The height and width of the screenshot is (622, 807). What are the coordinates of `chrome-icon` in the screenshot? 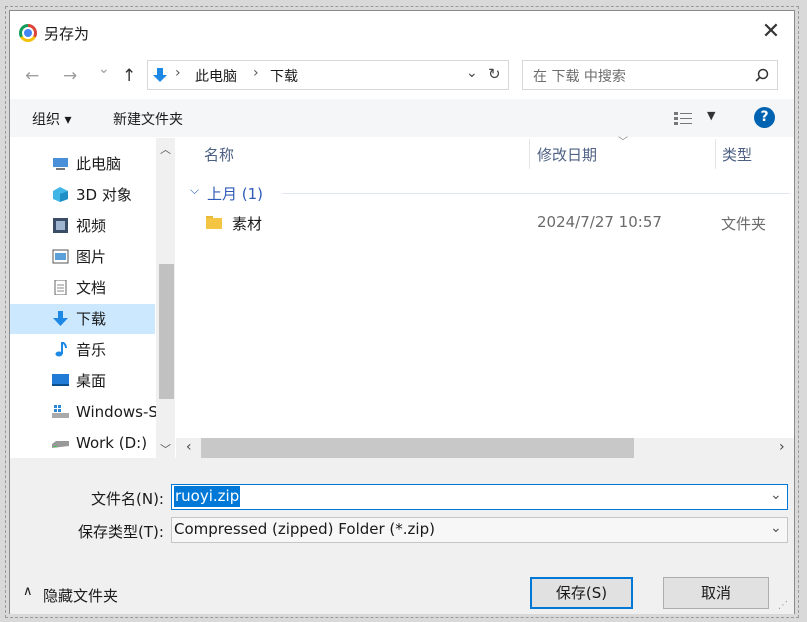 It's located at (28, 33).